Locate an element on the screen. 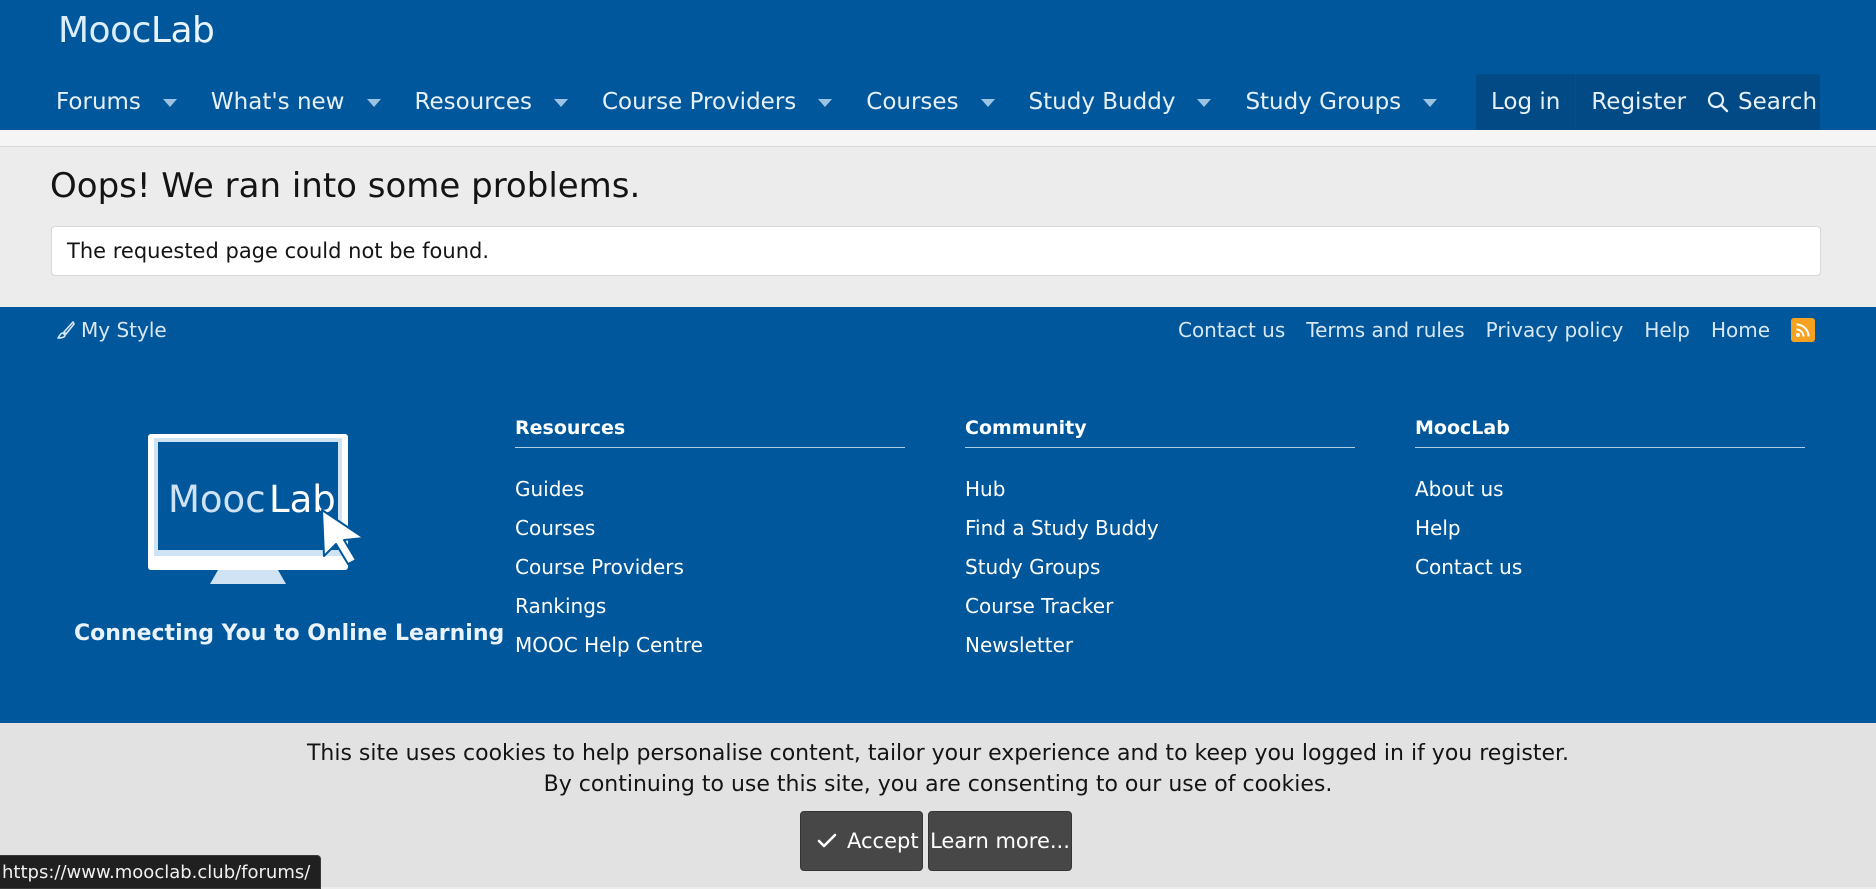  footer-link-contact: Contact us is located at coordinates (1231, 330).